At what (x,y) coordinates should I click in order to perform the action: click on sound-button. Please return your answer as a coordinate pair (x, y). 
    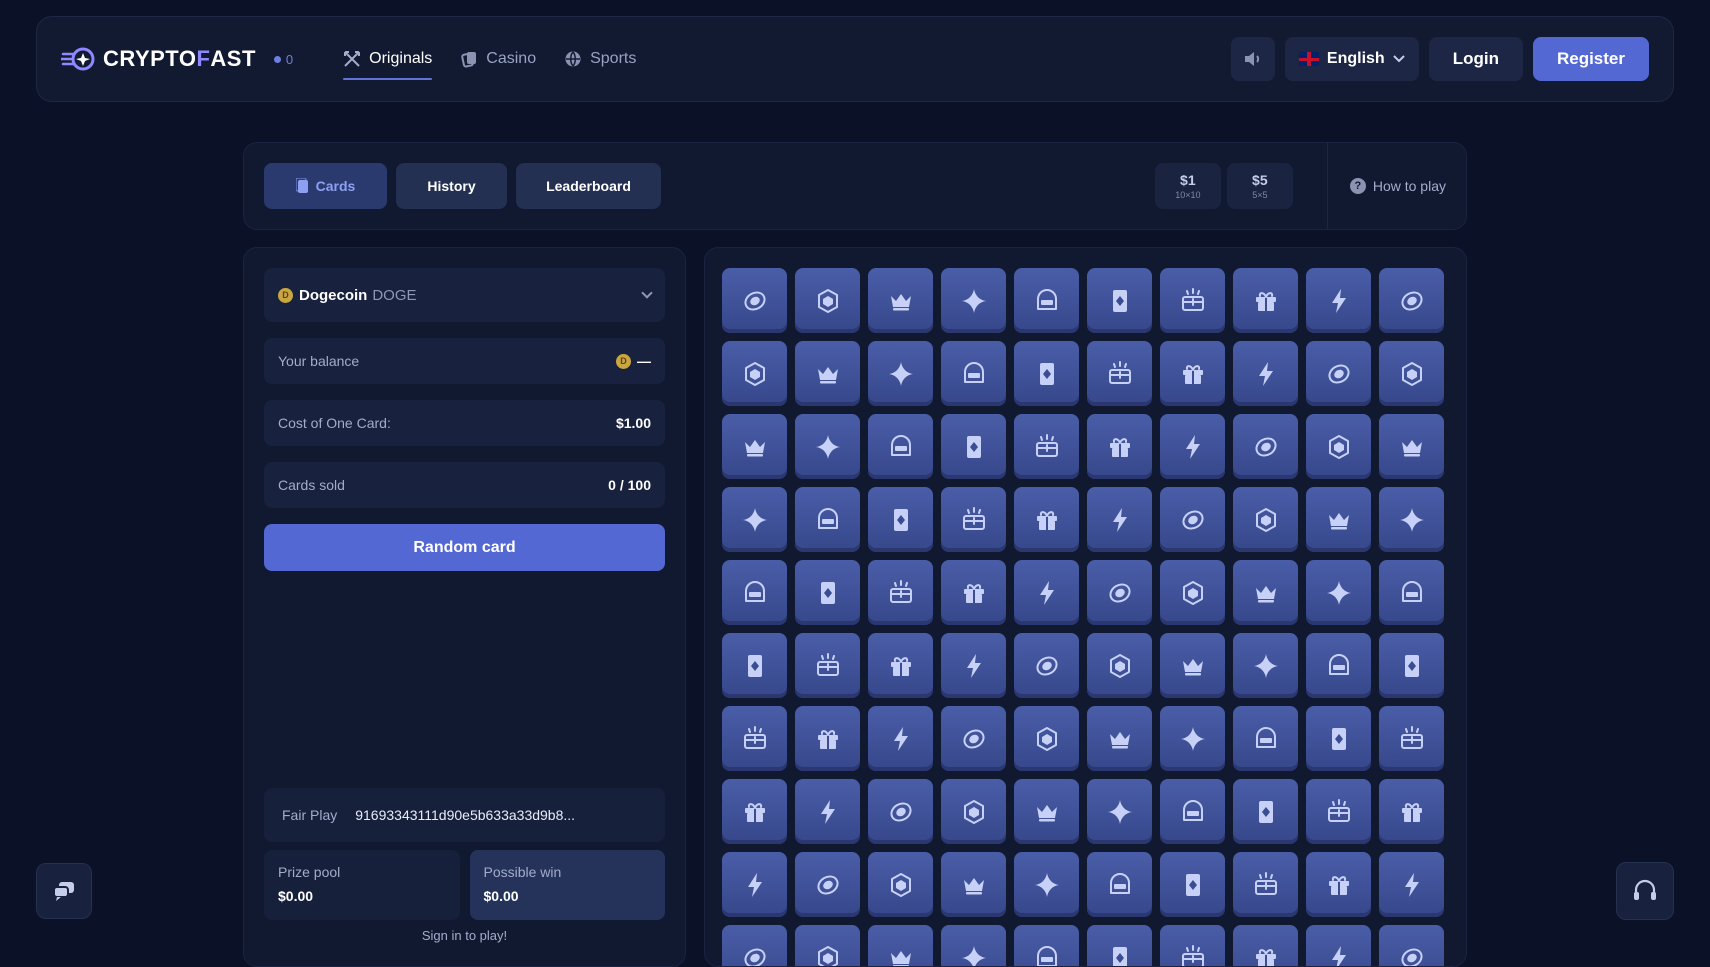
    Looking at the image, I should click on (1253, 59).